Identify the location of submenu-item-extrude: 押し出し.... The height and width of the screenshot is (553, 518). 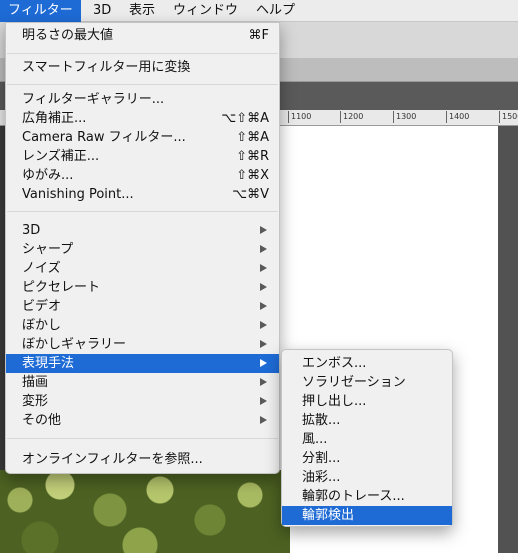
(367, 401).